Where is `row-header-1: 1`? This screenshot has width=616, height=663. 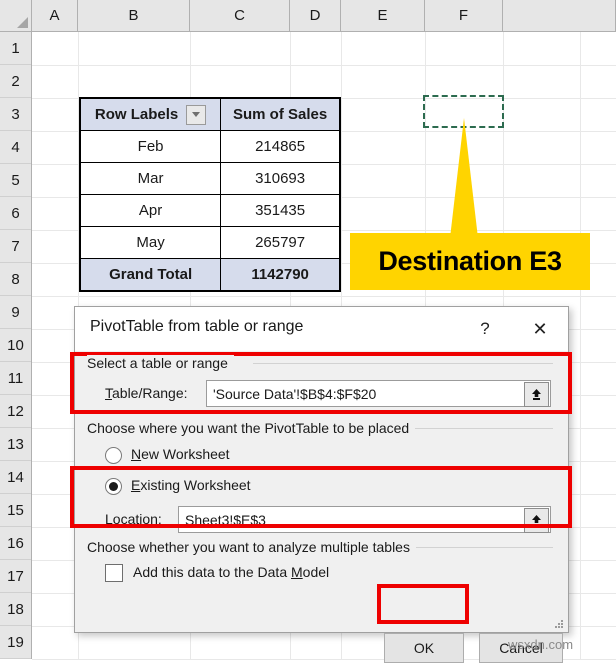 row-header-1: 1 is located at coordinates (15, 48).